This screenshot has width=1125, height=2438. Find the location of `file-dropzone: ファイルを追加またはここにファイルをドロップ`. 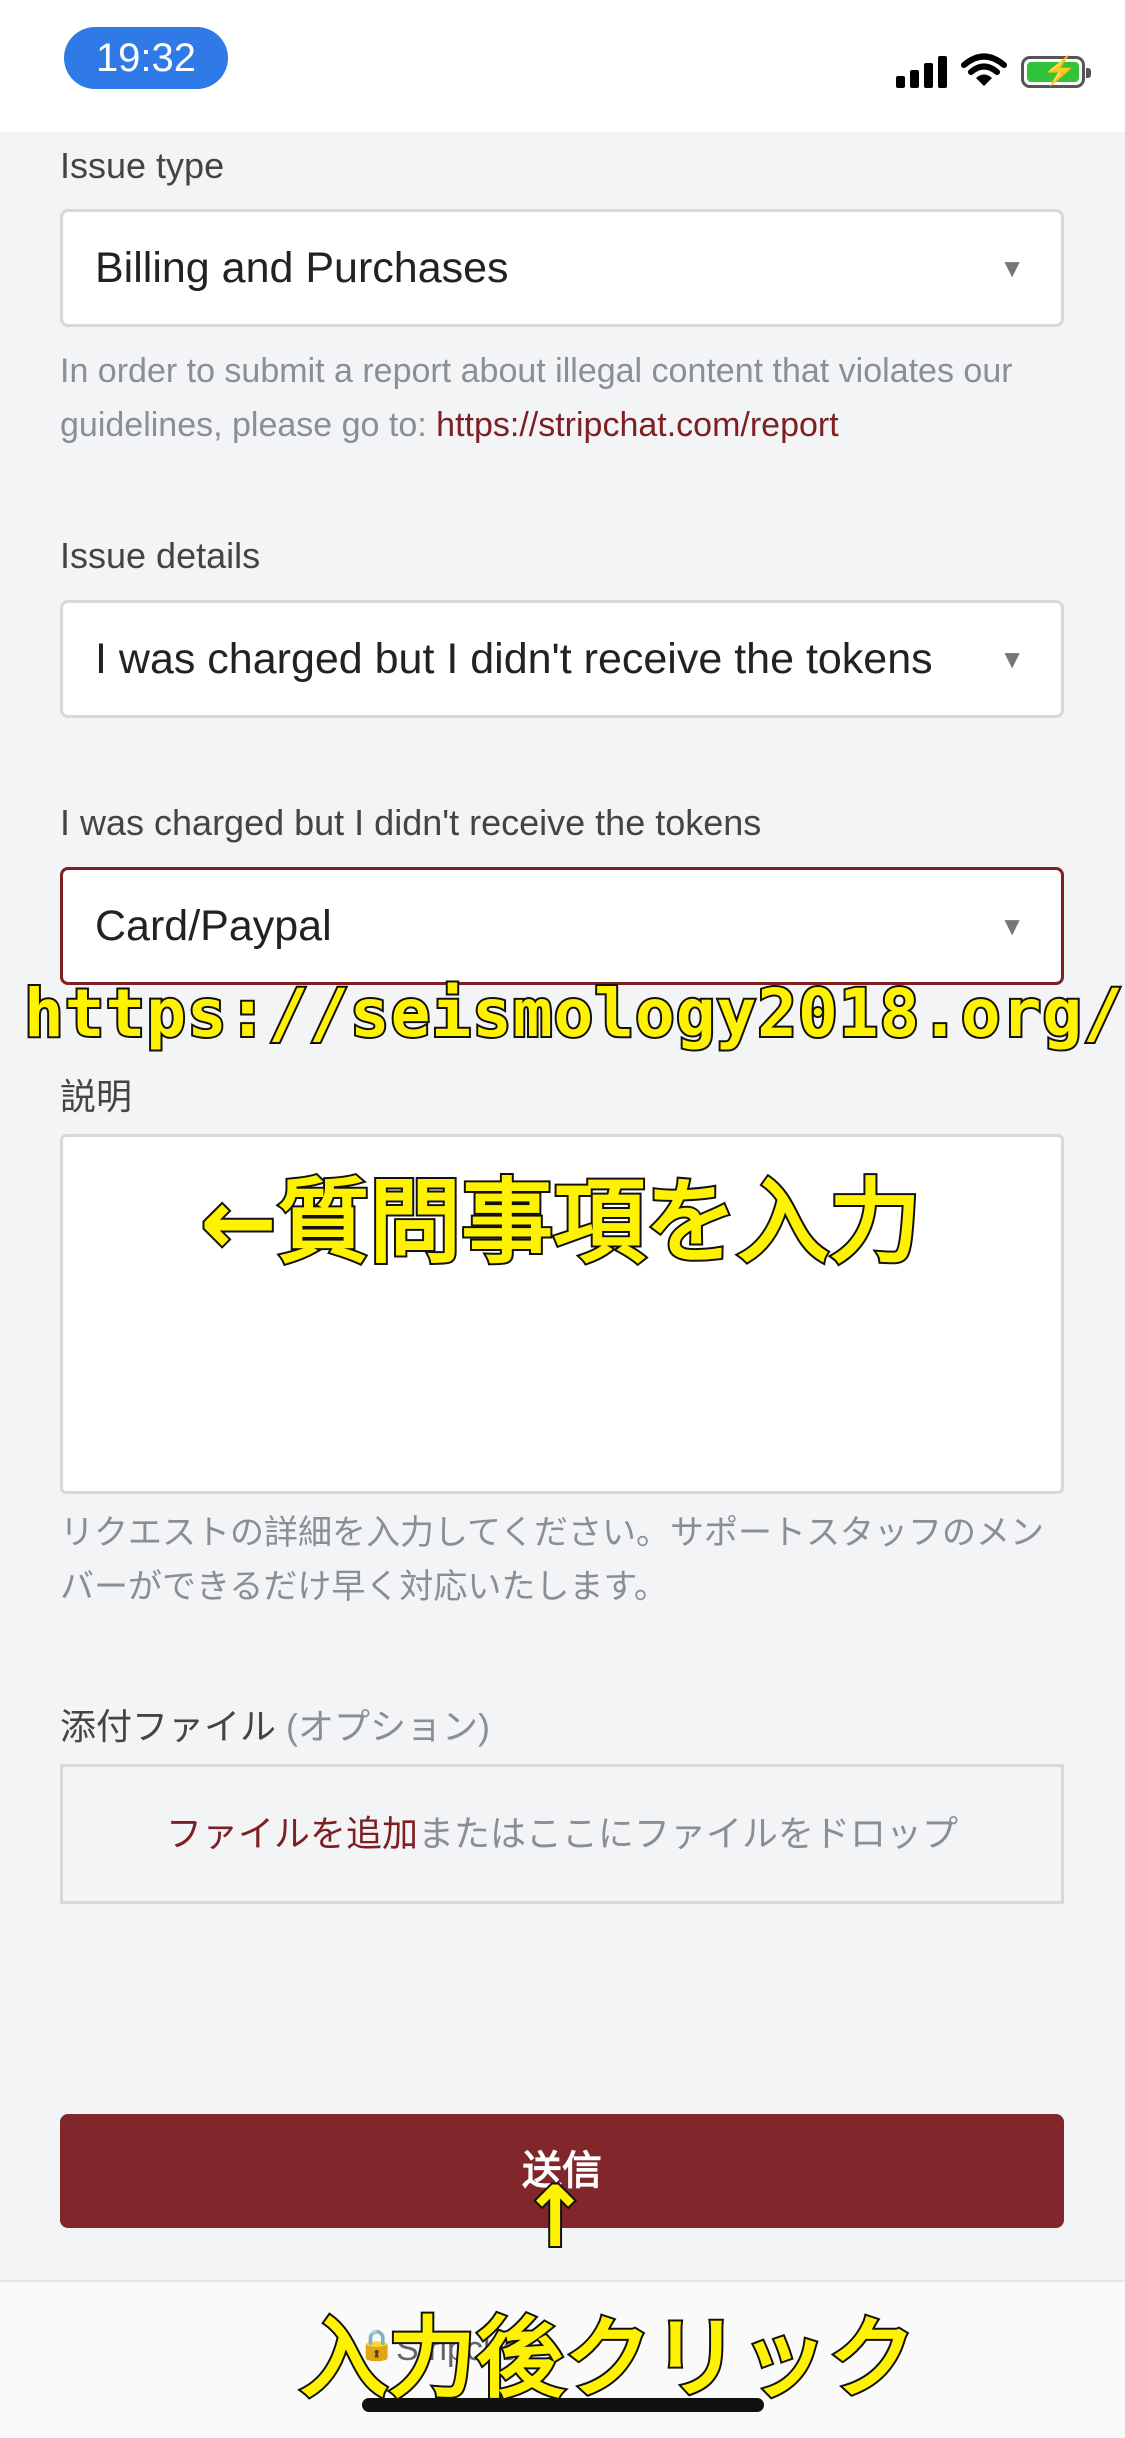

file-dropzone: ファイルを追加またはここにファイルをドロップ is located at coordinates (562, 1834).